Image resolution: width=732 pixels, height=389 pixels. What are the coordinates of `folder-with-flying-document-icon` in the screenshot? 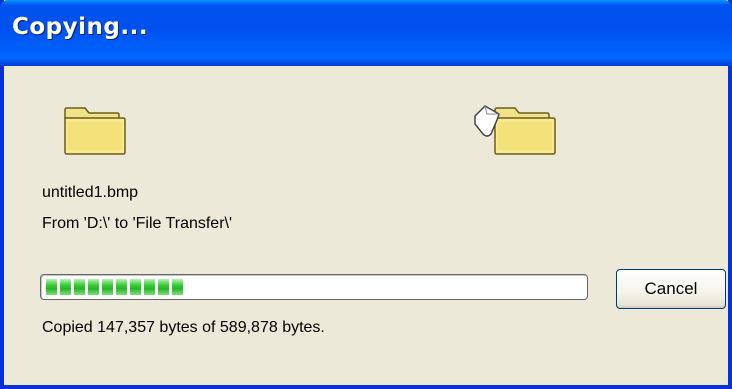 It's located at (515, 130).